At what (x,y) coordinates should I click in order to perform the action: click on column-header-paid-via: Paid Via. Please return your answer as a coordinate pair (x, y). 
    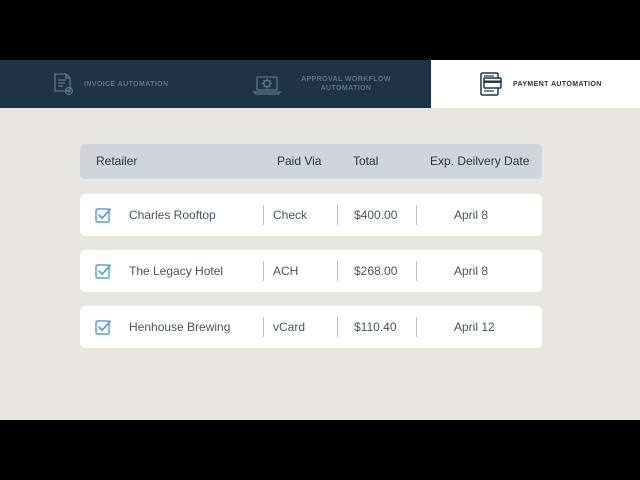
    Looking at the image, I should click on (299, 161).